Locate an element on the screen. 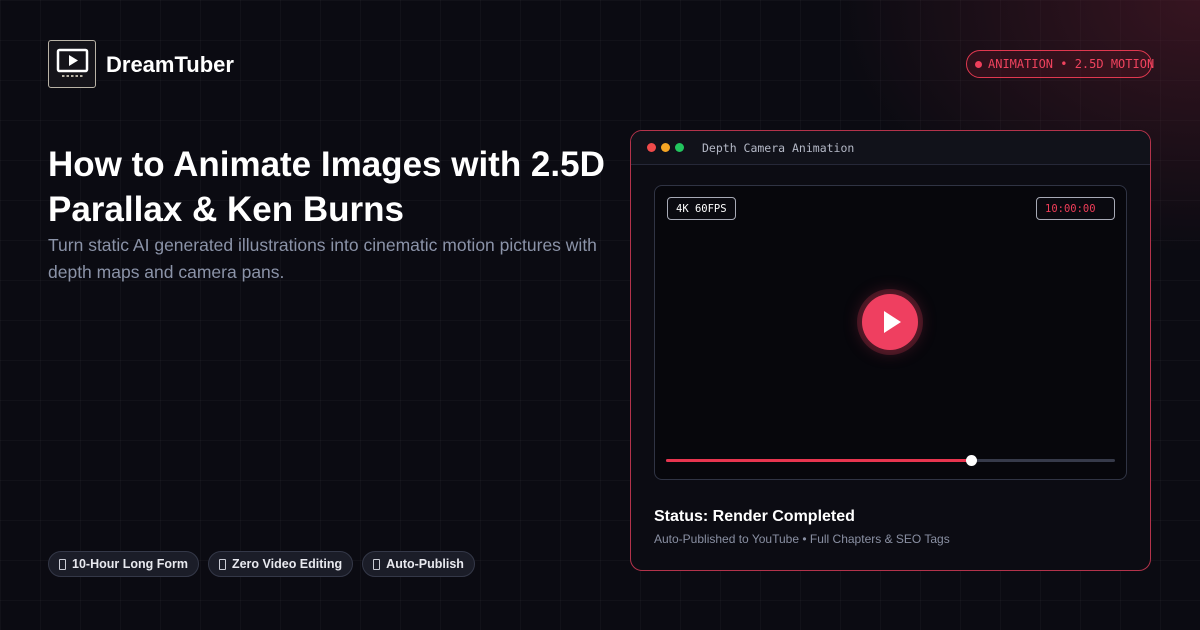 This screenshot has width=1200, height=630. progress-fill is located at coordinates (819, 460).